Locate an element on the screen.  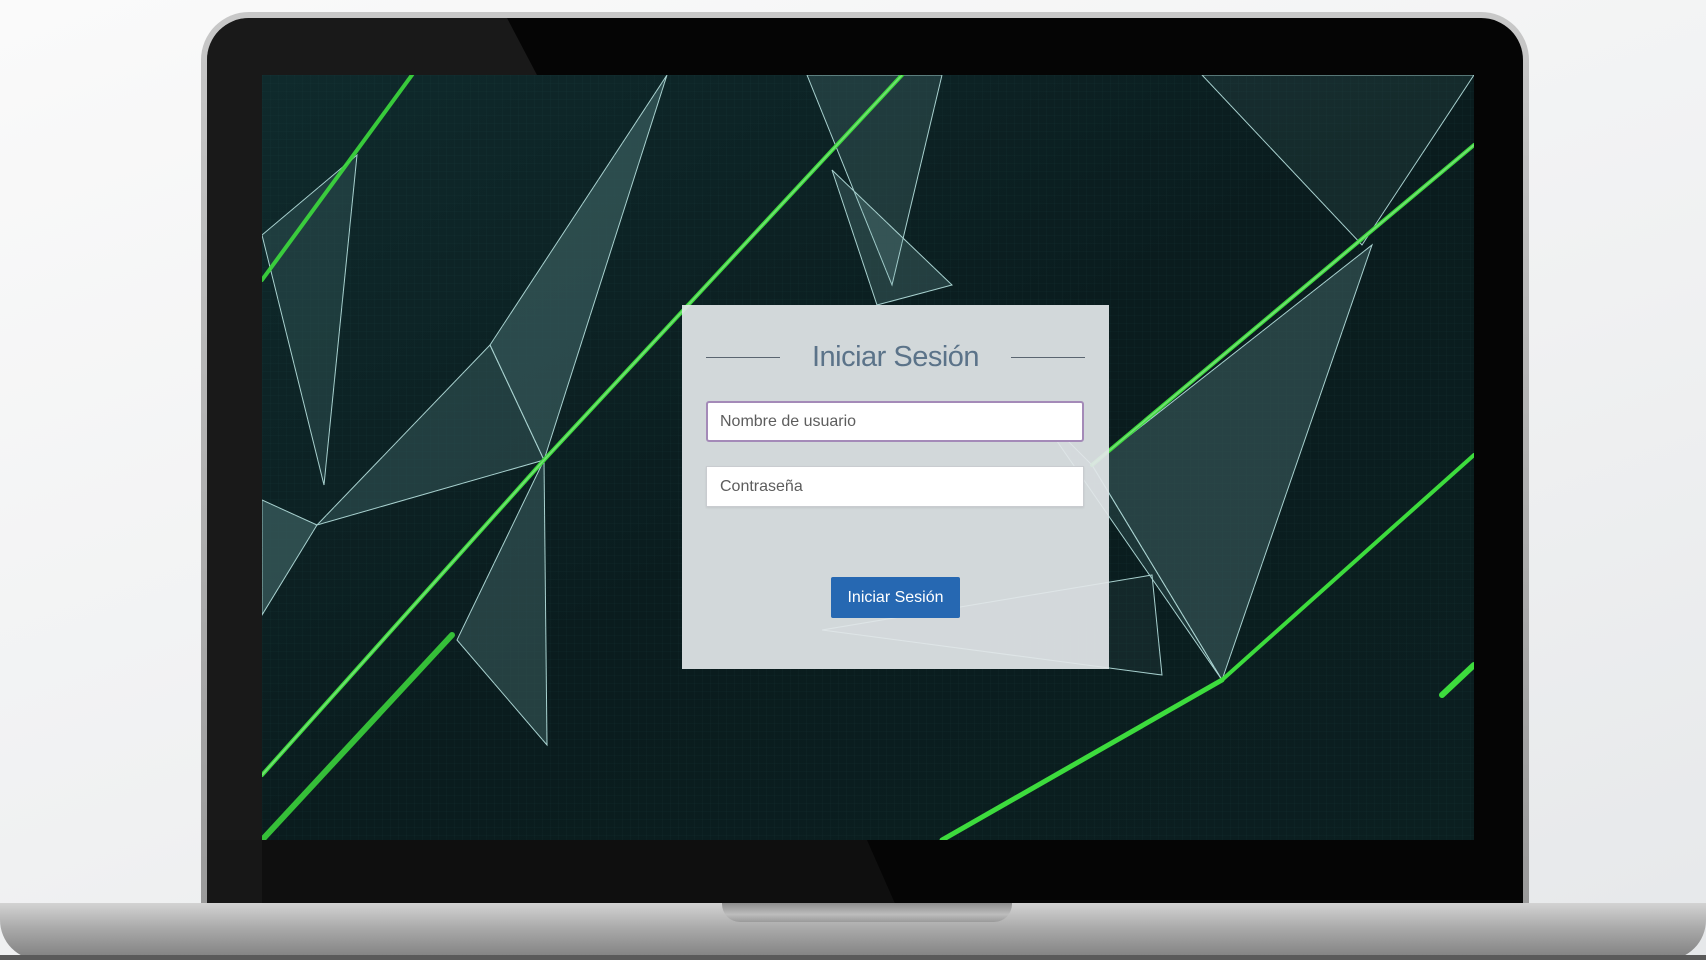
username-input is located at coordinates (895, 421).